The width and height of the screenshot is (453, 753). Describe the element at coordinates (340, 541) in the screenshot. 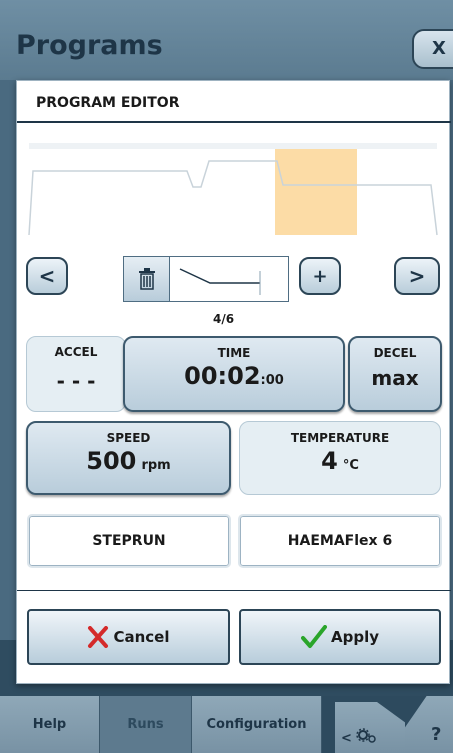

I see `rotor-field: HAEMAFlex 6` at that location.